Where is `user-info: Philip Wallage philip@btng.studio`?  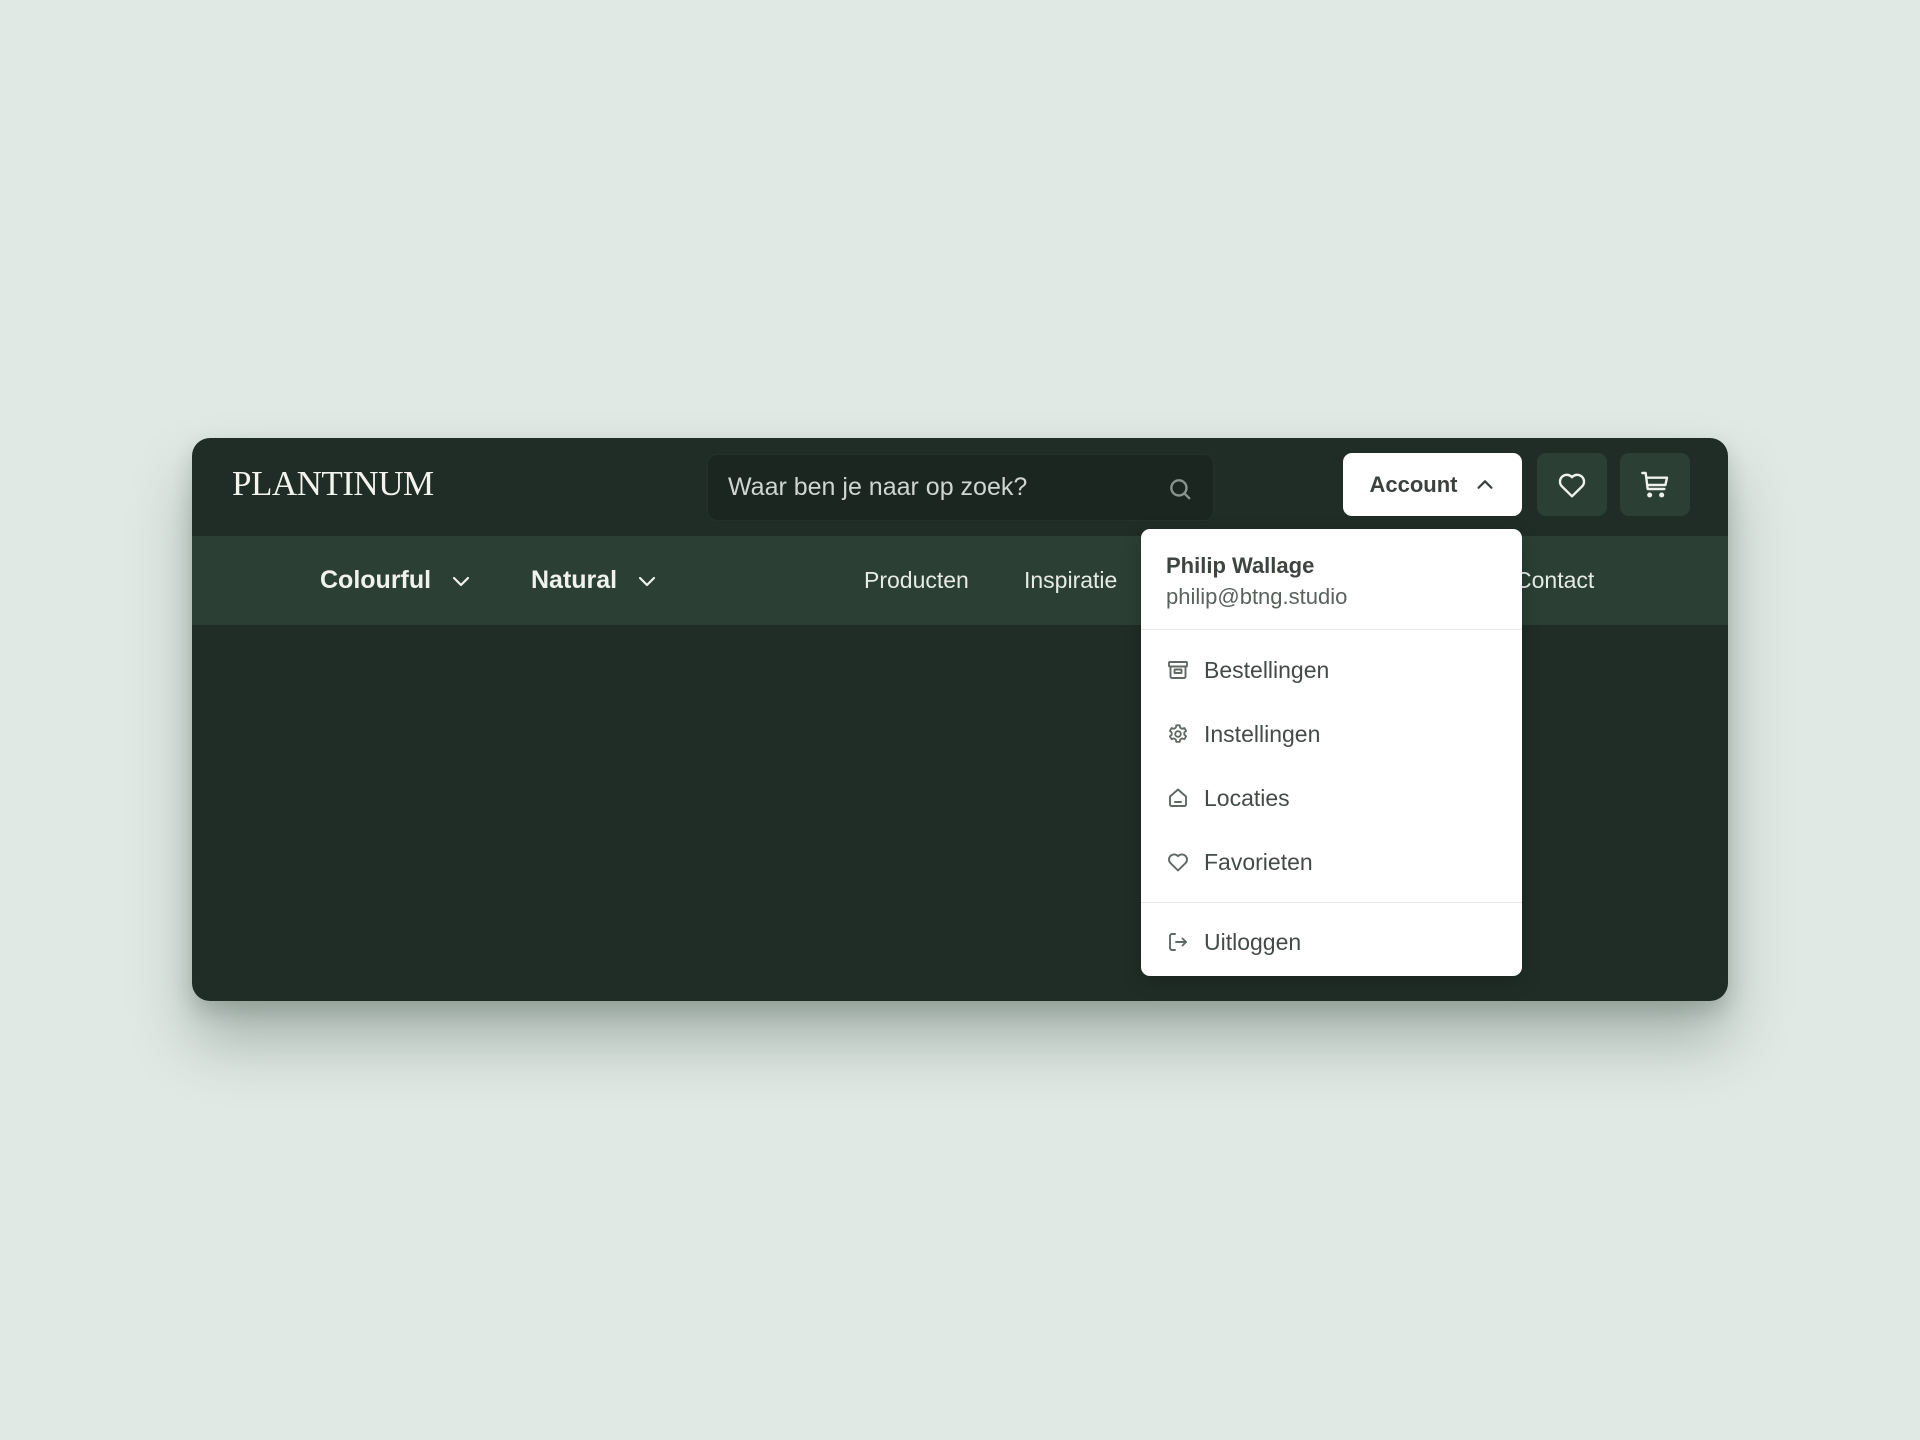
user-info: Philip Wallage philip@btng.studio is located at coordinates (1331, 579).